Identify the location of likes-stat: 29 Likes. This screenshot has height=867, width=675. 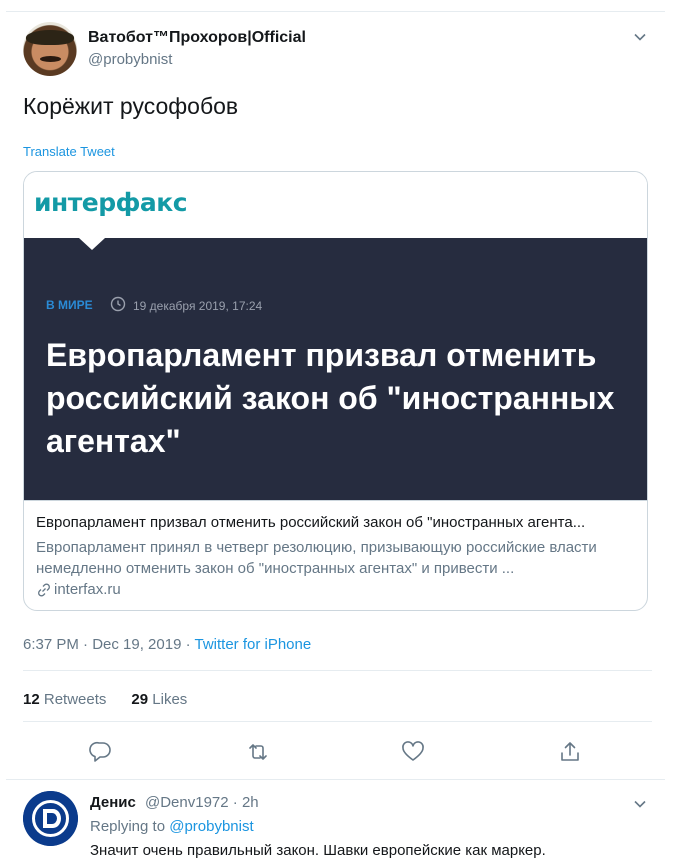
(159, 699).